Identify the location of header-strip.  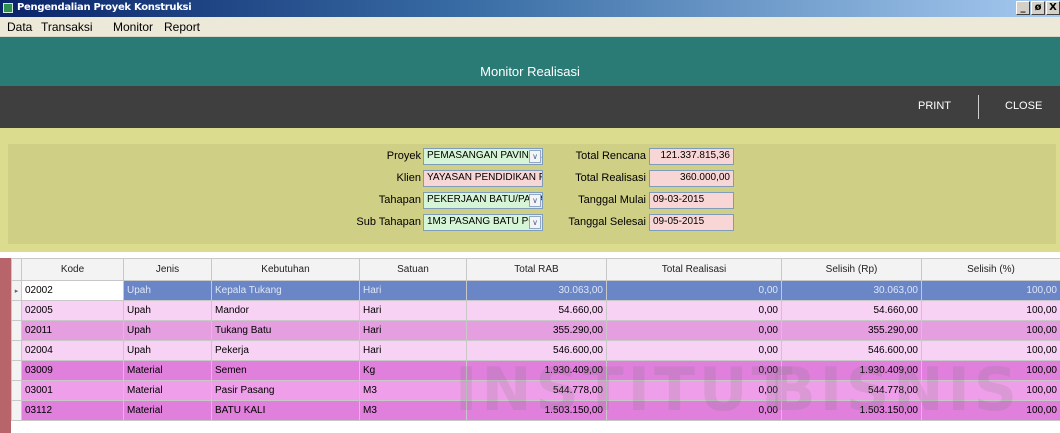
(530, 47).